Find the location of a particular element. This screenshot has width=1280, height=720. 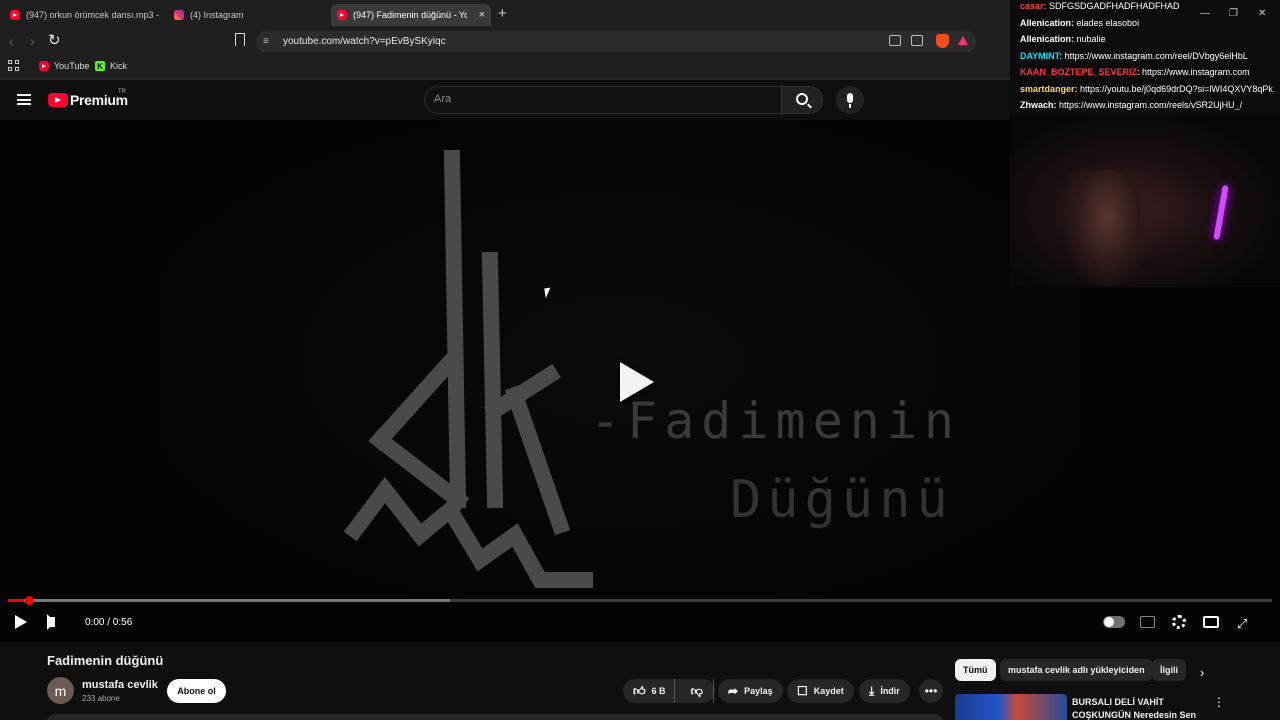

save-label: Kaydet is located at coordinates (828, 691).